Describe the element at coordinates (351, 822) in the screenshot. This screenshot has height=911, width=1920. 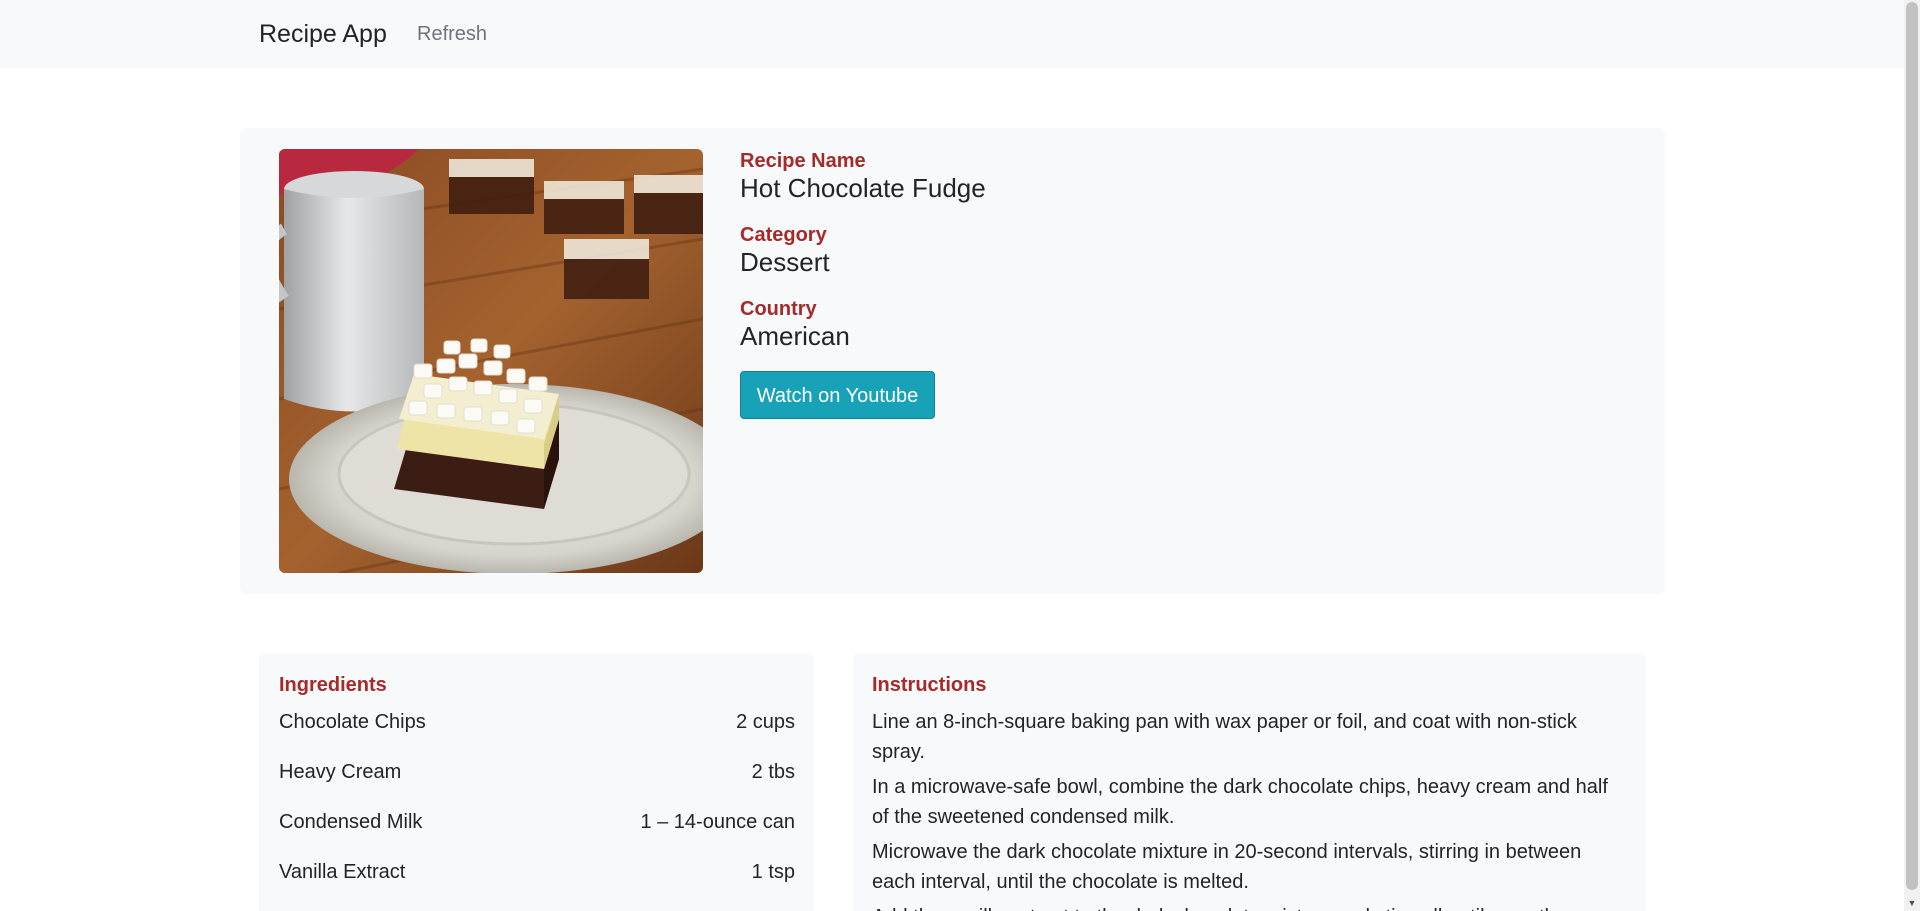
I see `ingredient-name: Condensed Milk` at that location.